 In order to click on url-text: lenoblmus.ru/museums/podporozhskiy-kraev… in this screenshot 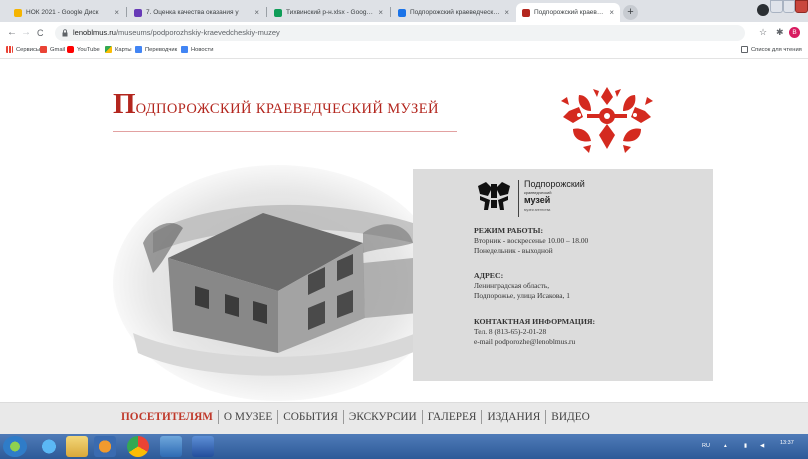, I will do `click(176, 33)`.